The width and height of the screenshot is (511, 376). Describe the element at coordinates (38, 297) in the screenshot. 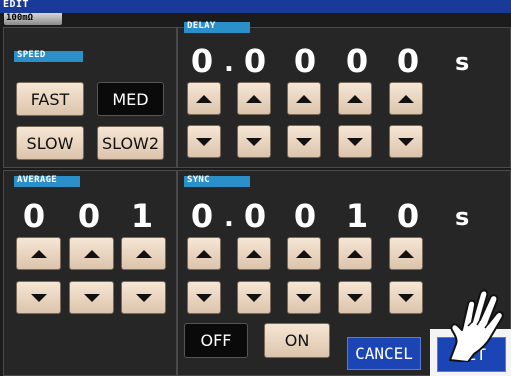

I see `average-digit-1-down-button` at that location.